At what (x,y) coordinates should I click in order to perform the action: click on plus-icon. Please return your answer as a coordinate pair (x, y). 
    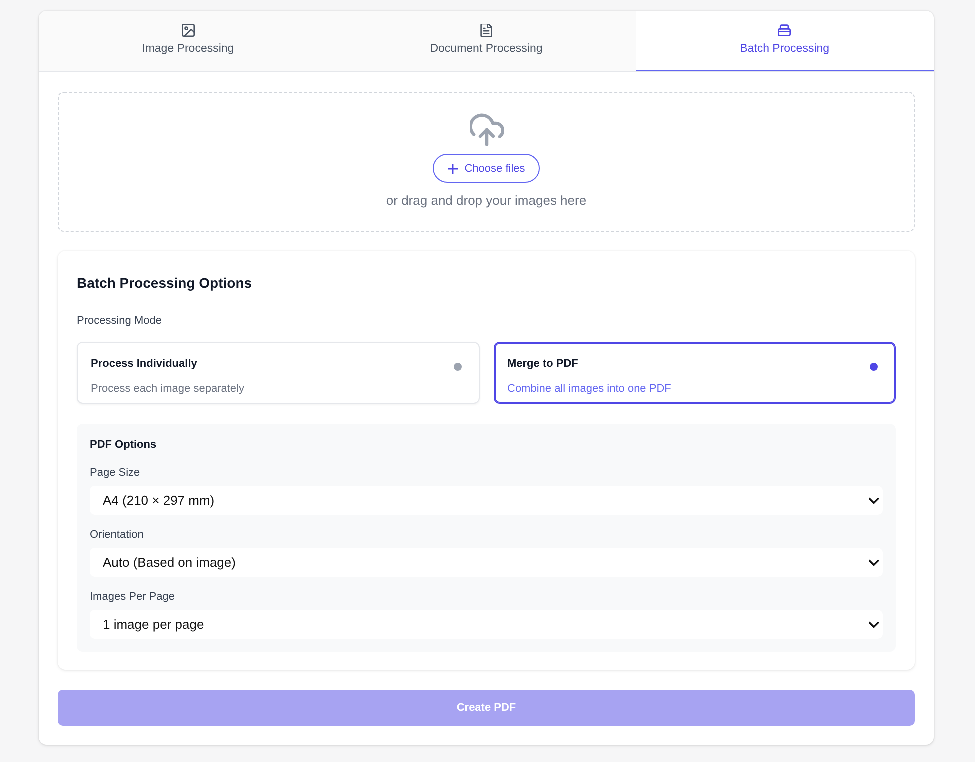
    Looking at the image, I should click on (453, 169).